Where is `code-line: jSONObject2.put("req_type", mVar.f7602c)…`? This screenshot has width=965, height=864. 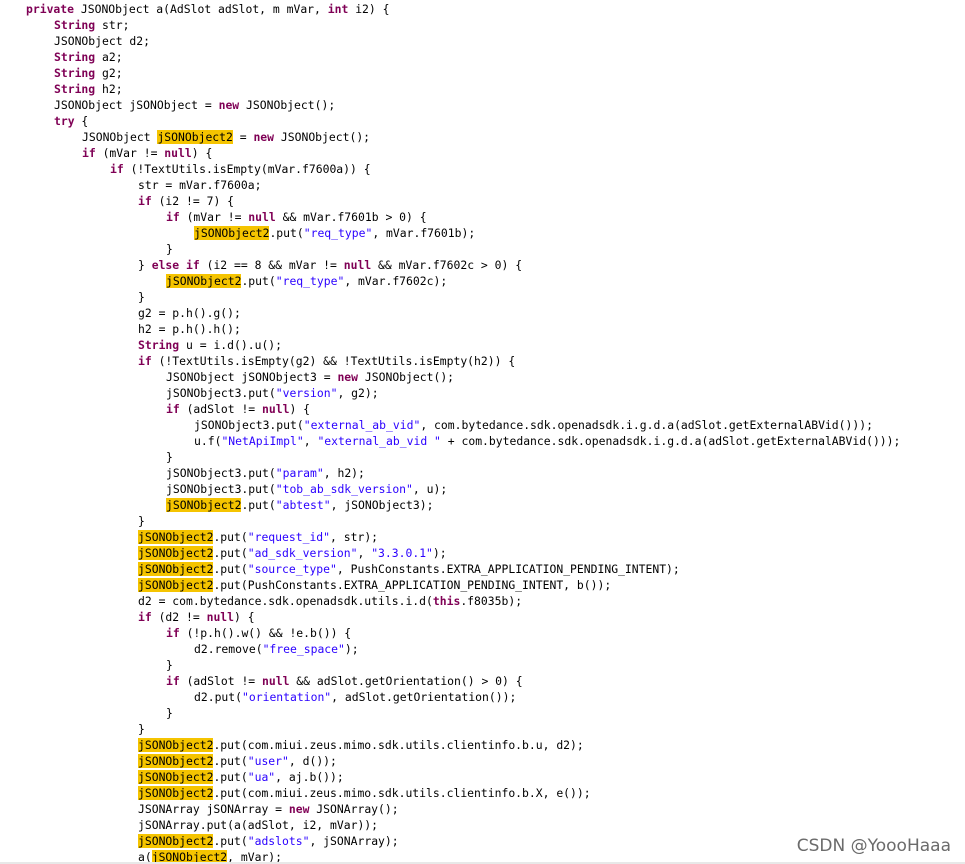
code-line: jSONObject2.put("req_type", mVar.f7602c)… is located at coordinates (306, 281).